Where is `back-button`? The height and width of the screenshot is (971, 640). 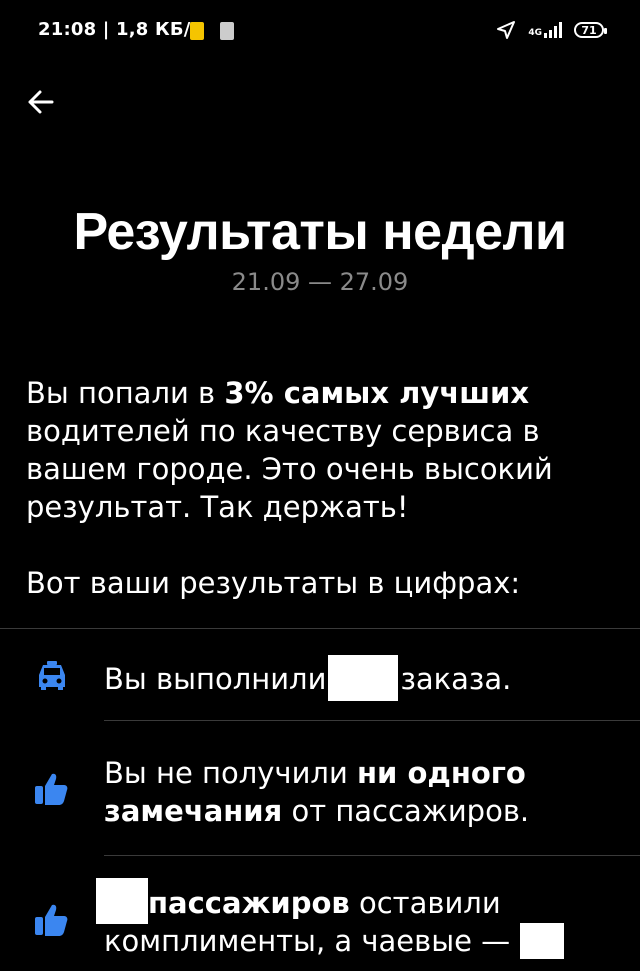 back-button is located at coordinates (42, 102).